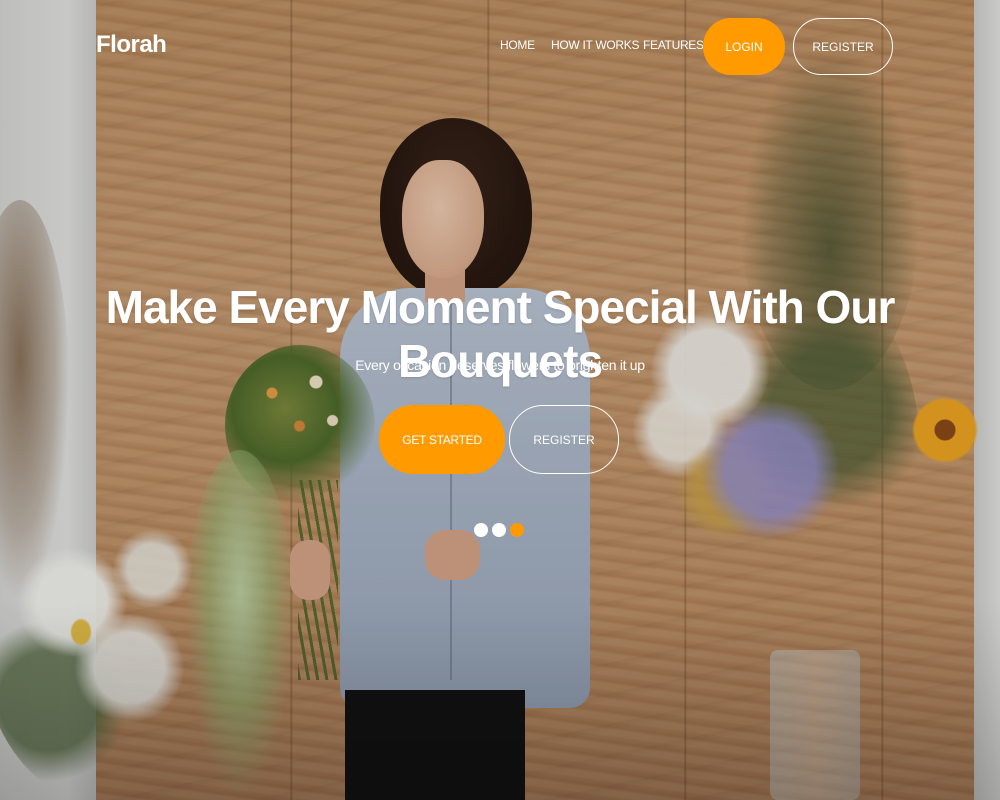 The width and height of the screenshot is (1000, 800). I want to click on carousel-indicators, so click(499, 531).